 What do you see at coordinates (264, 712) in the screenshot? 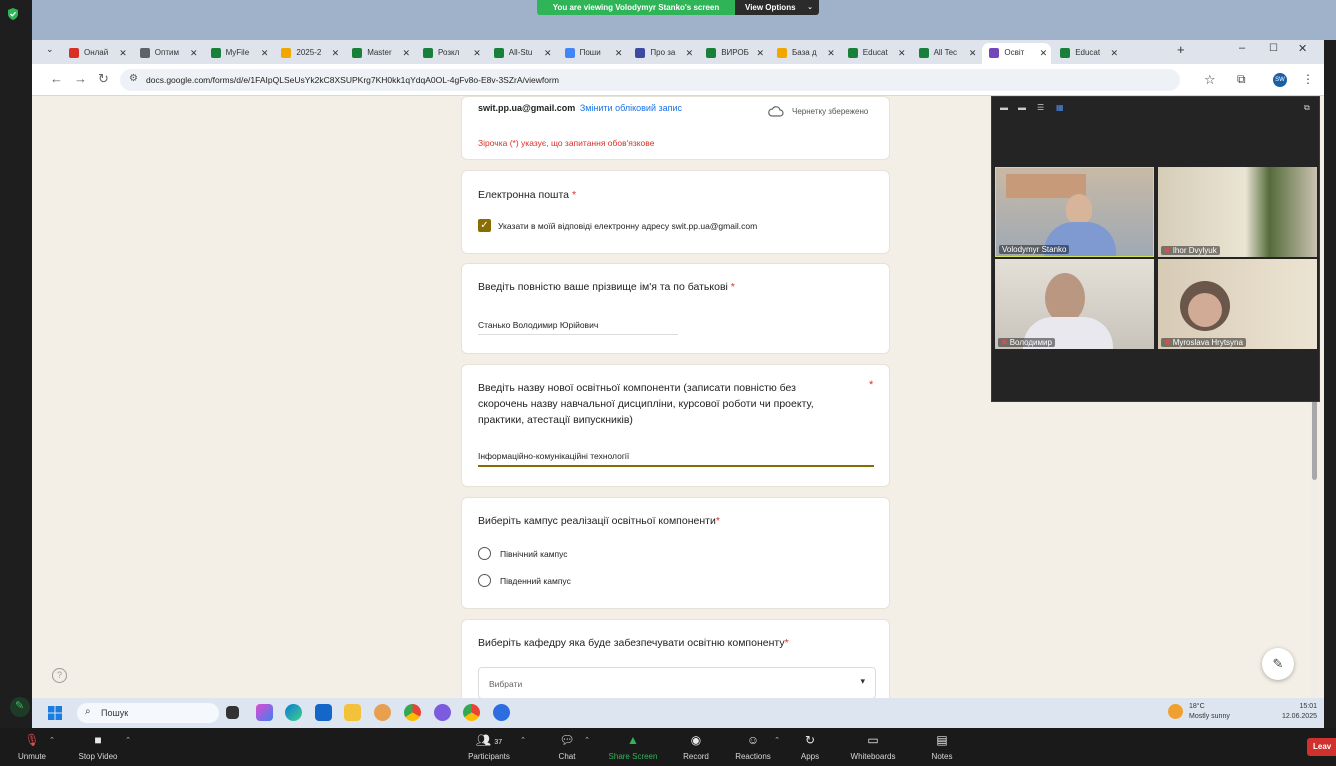
I see `copilot-icon` at bounding box center [264, 712].